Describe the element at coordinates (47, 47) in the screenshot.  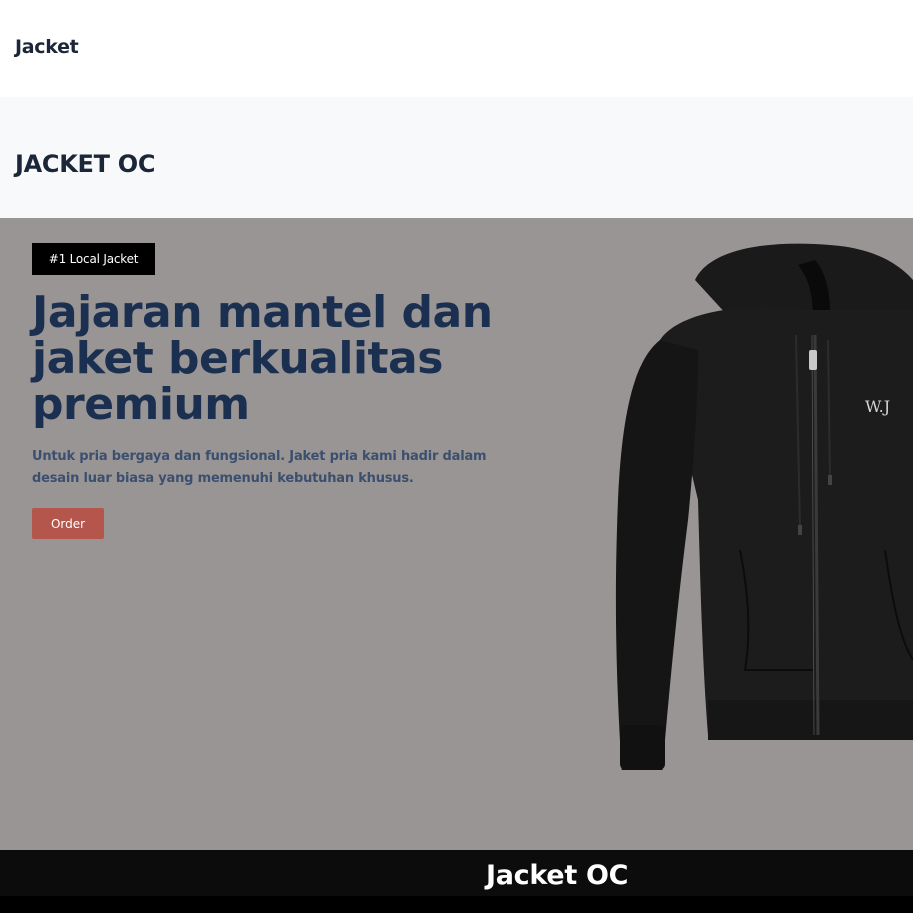
I see `brand-logo-link: Jacket` at that location.